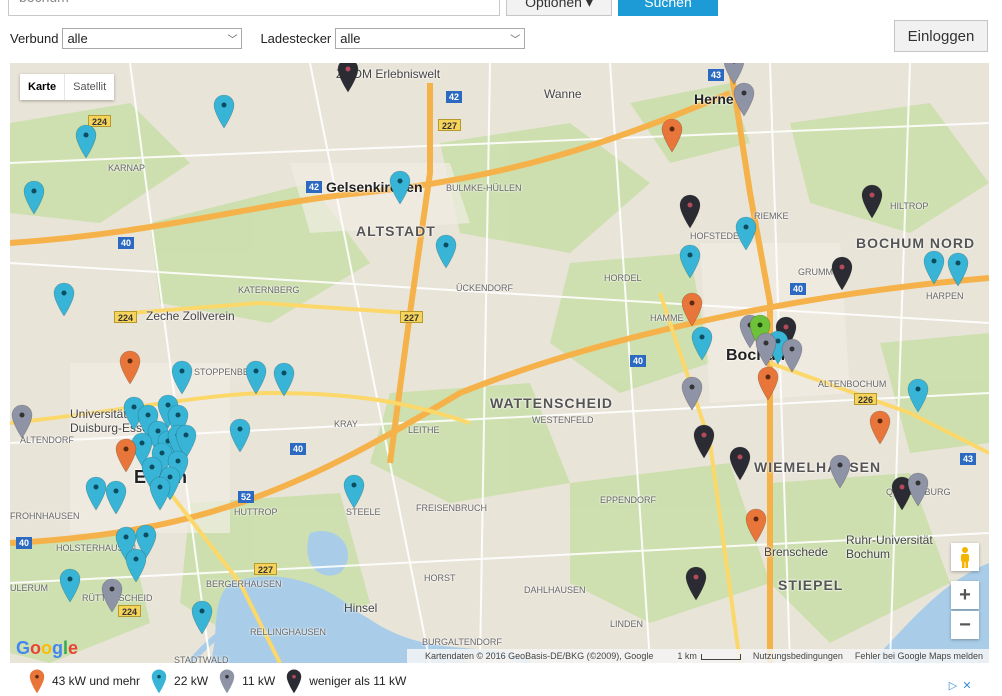  Describe the element at coordinates (89, 87) in the screenshot. I see `map-type-satellit: Satellit` at that location.